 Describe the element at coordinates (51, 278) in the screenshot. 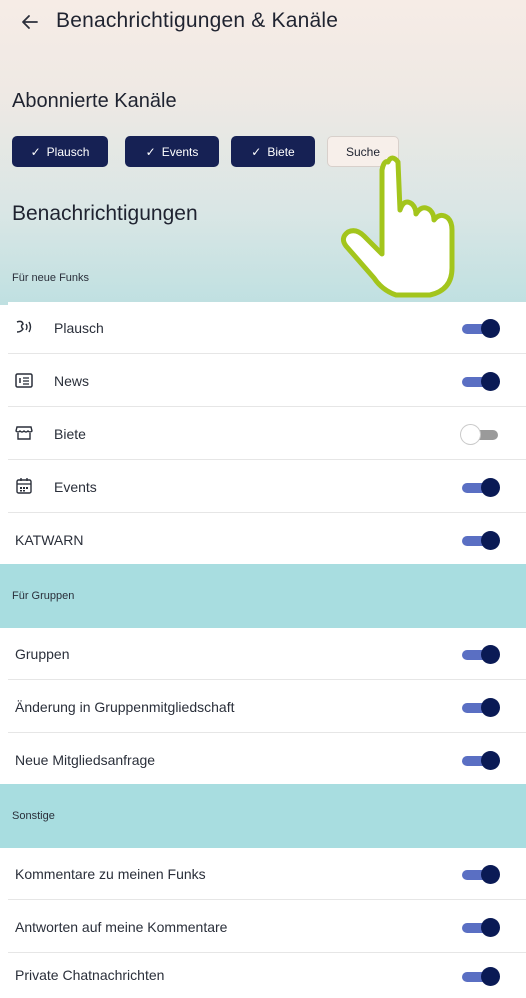

I see `group-label-new-funks: Für neue Funks` at that location.